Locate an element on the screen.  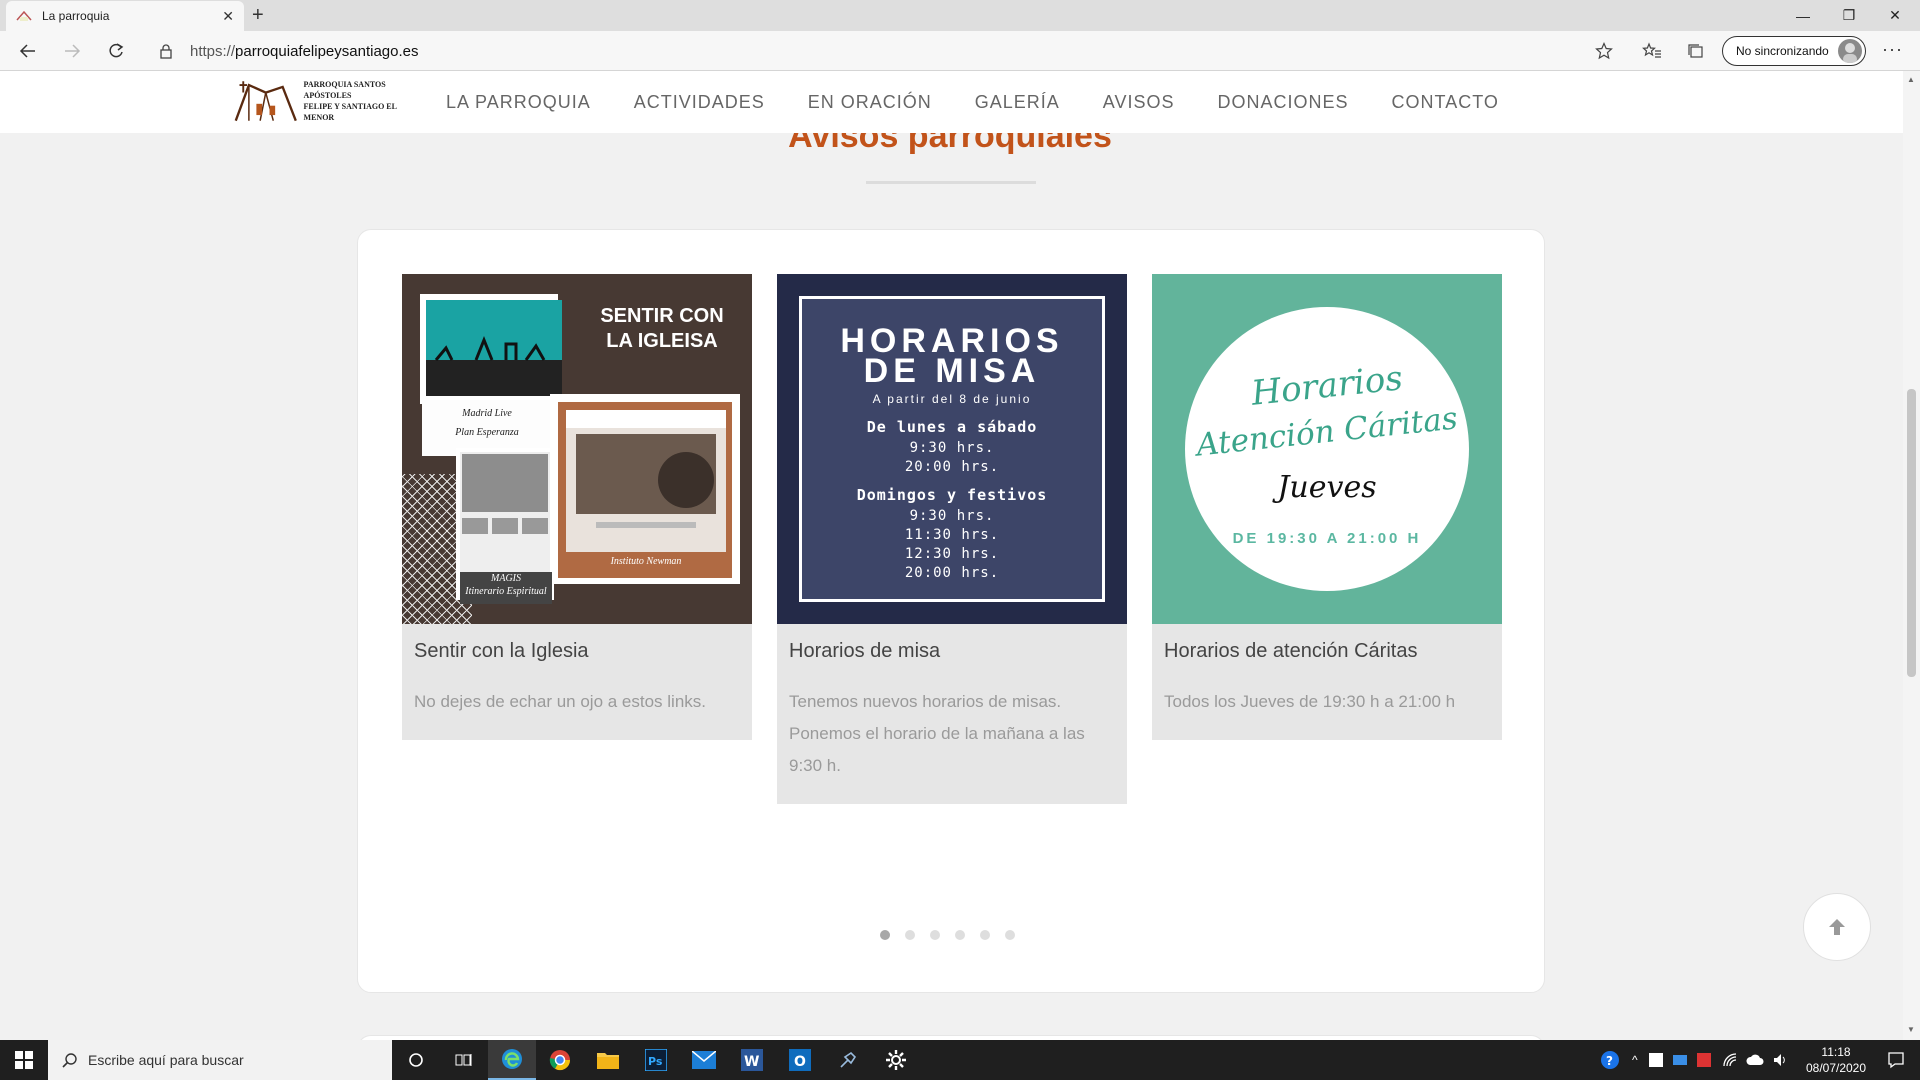
parish-logo-icon is located at coordinates (265, 101).